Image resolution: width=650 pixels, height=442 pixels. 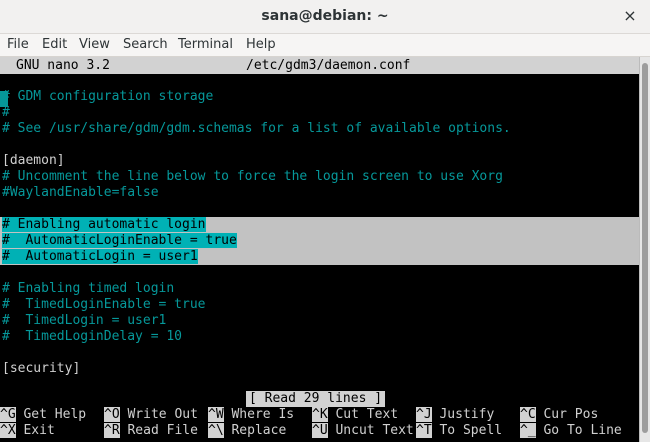 I want to click on nano-filename: /etc/gdm3/daemon.conf, so click(x=328, y=65).